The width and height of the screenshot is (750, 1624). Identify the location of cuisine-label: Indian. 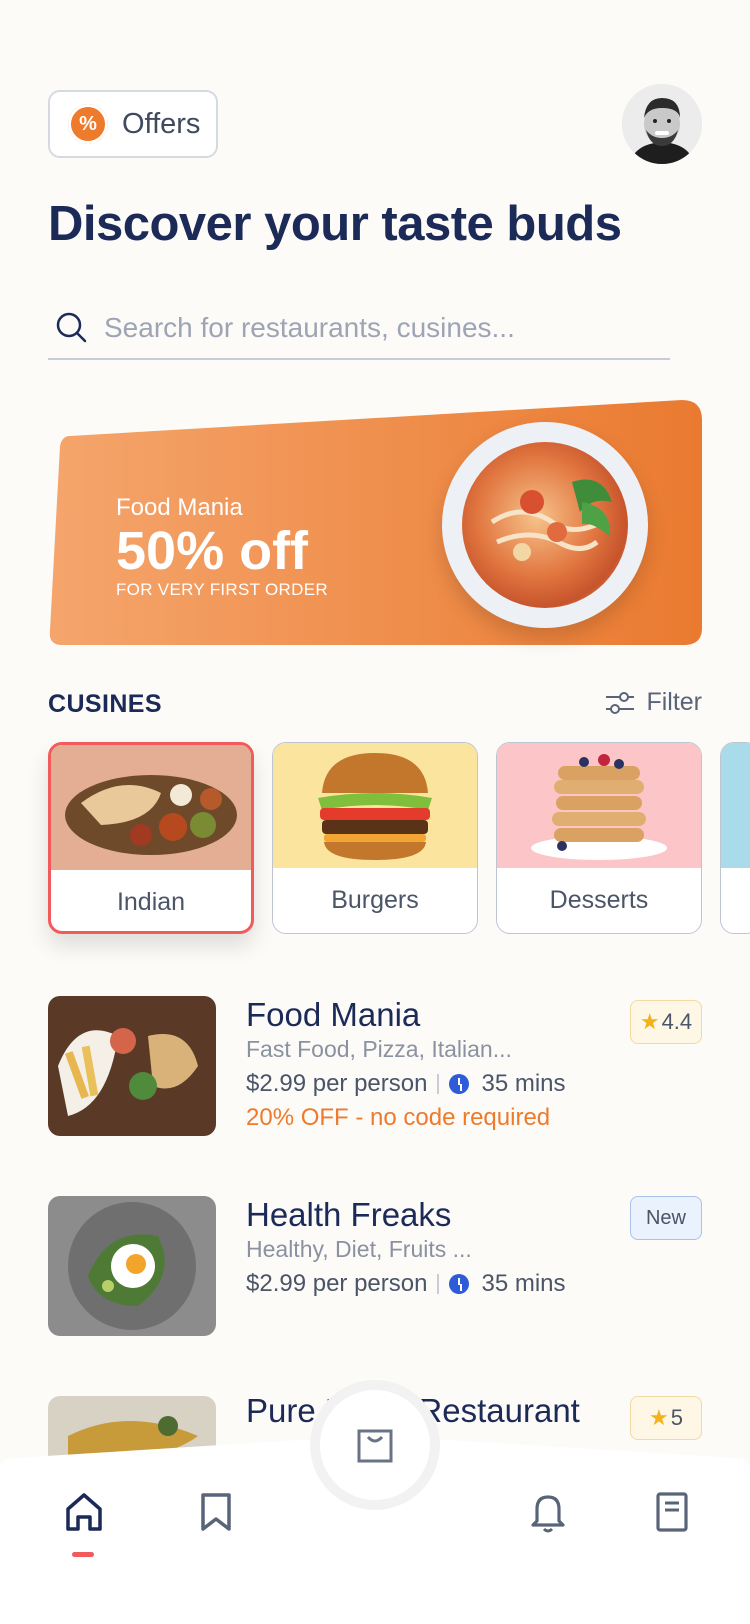
(151, 901).